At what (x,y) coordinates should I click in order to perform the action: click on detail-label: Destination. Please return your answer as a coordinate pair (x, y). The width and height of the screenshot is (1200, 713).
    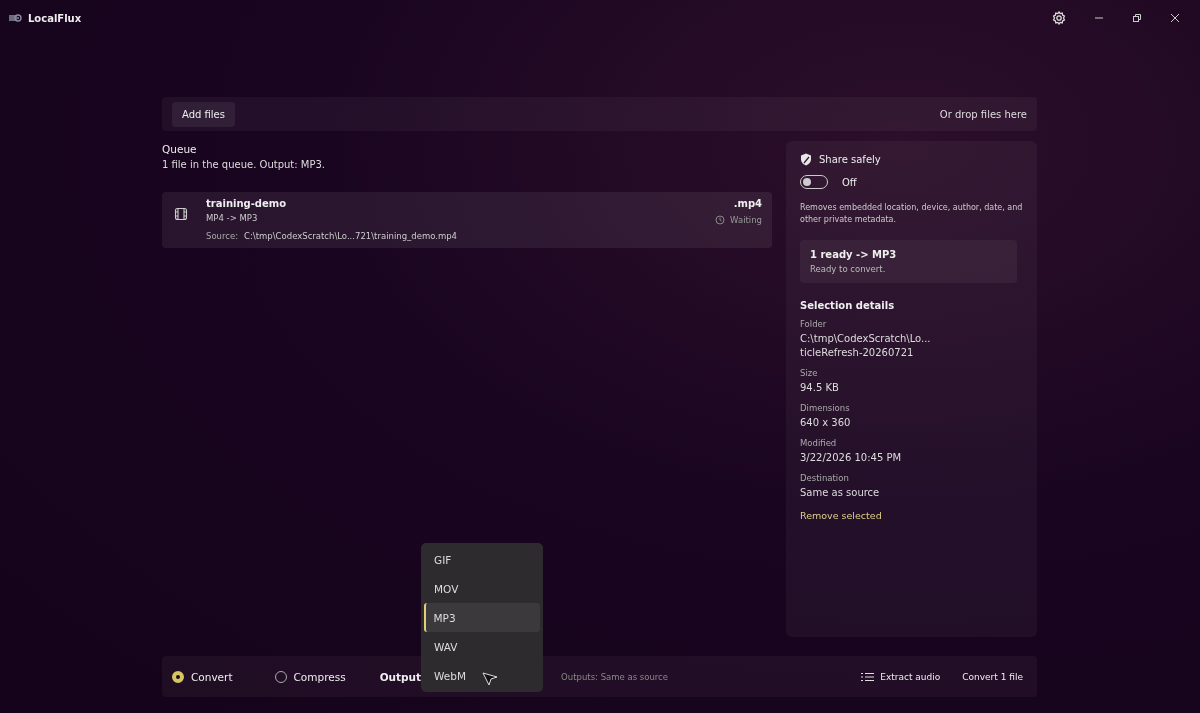
    Looking at the image, I should click on (825, 477).